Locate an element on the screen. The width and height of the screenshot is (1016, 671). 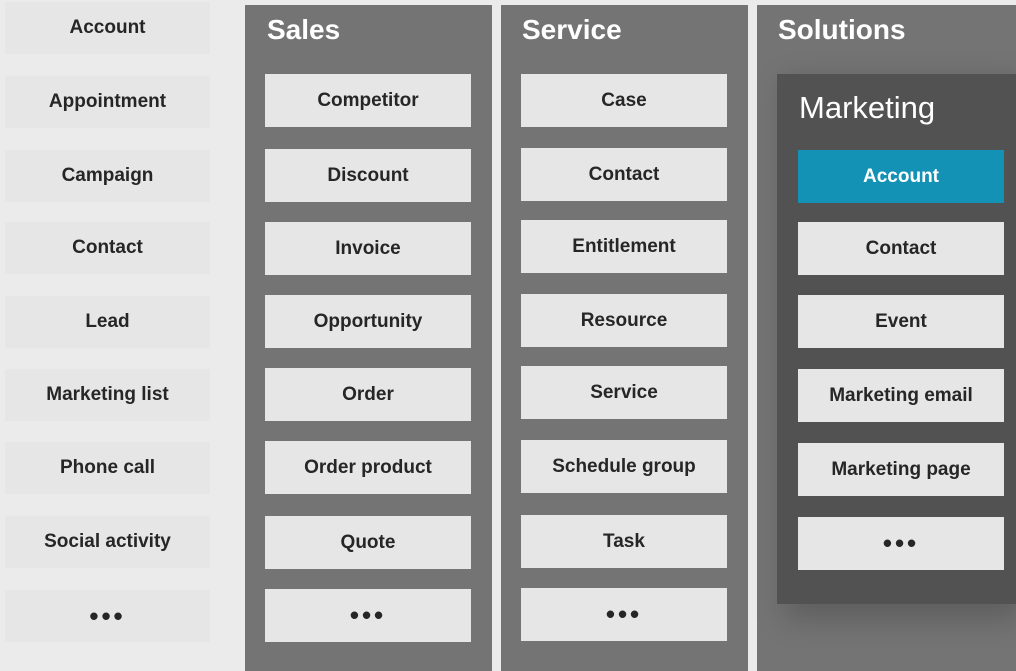
service-title: Service is located at coordinates (572, 29).